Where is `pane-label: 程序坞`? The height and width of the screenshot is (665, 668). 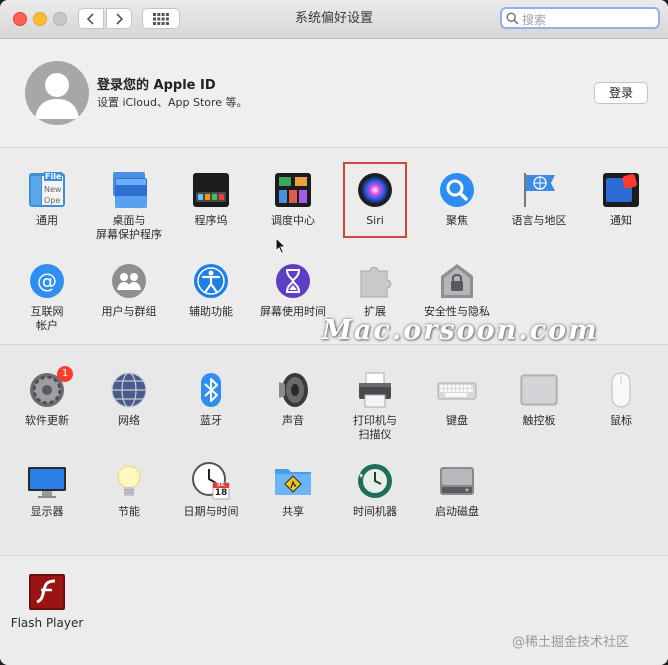
pane-label: 程序坞 is located at coordinates (211, 220).